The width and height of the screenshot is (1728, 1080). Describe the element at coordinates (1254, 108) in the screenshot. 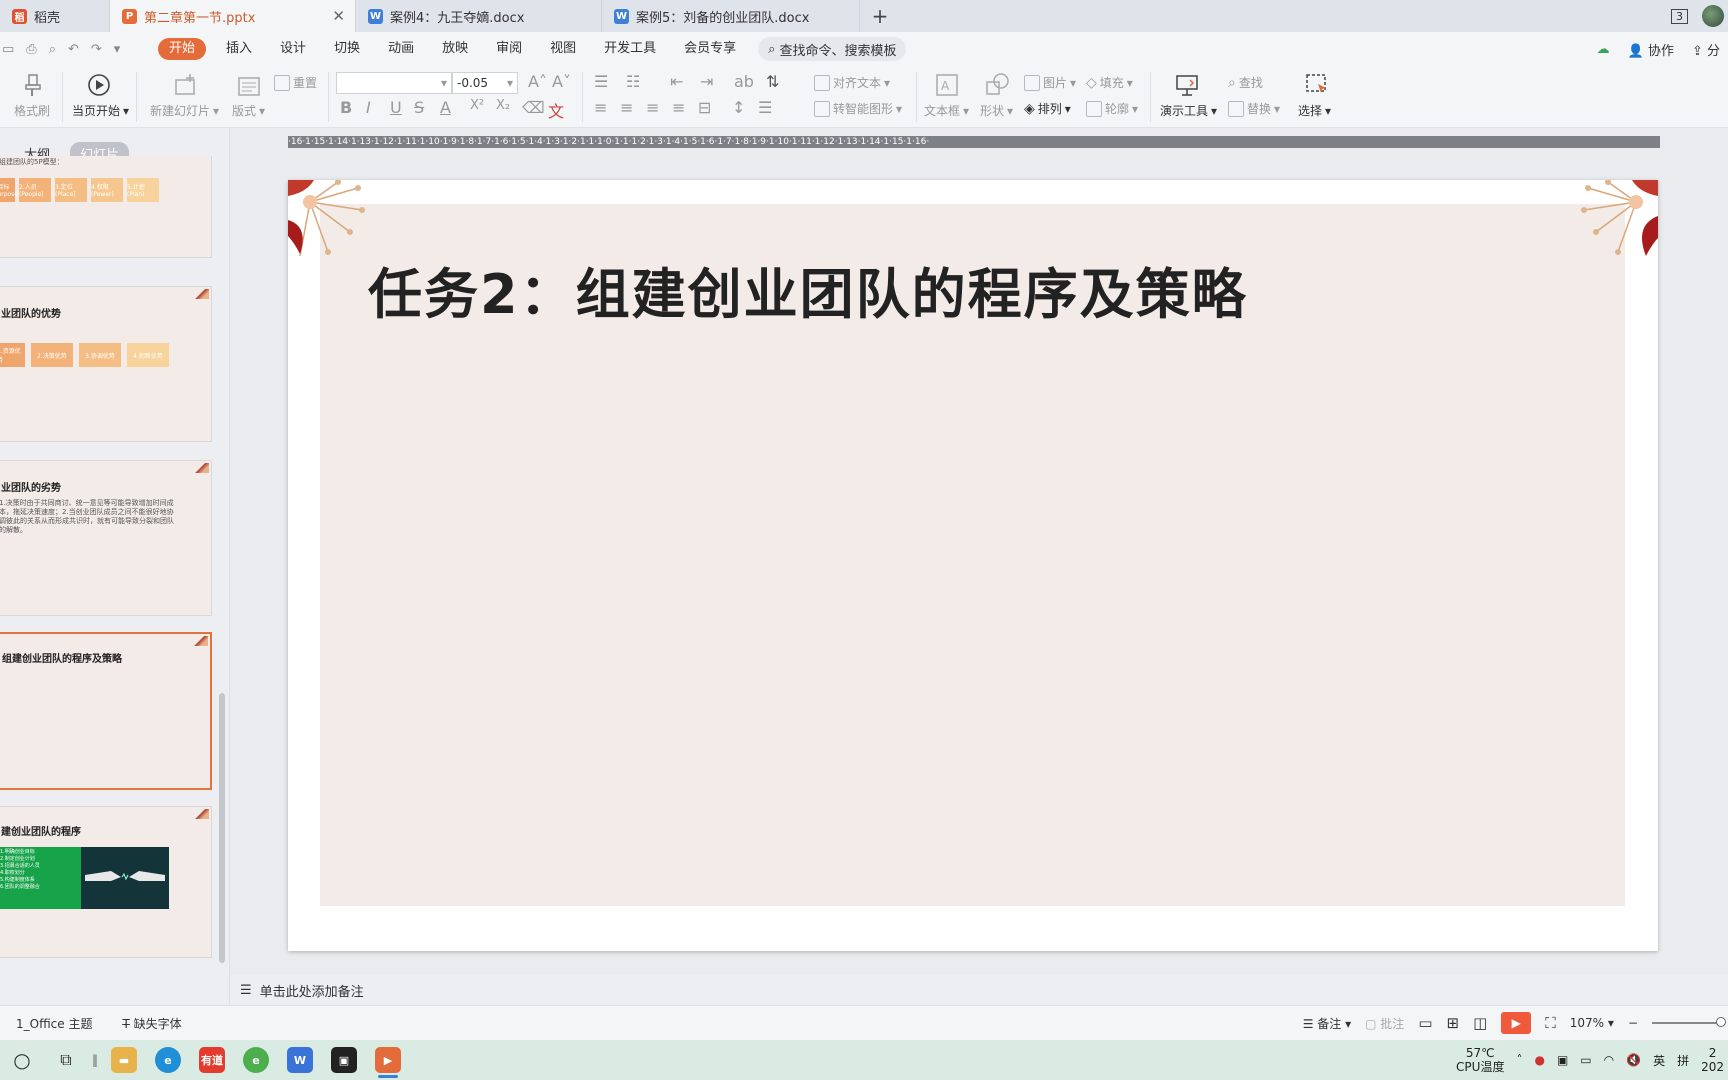

I see `replace-button: 替换 ▾` at that location.